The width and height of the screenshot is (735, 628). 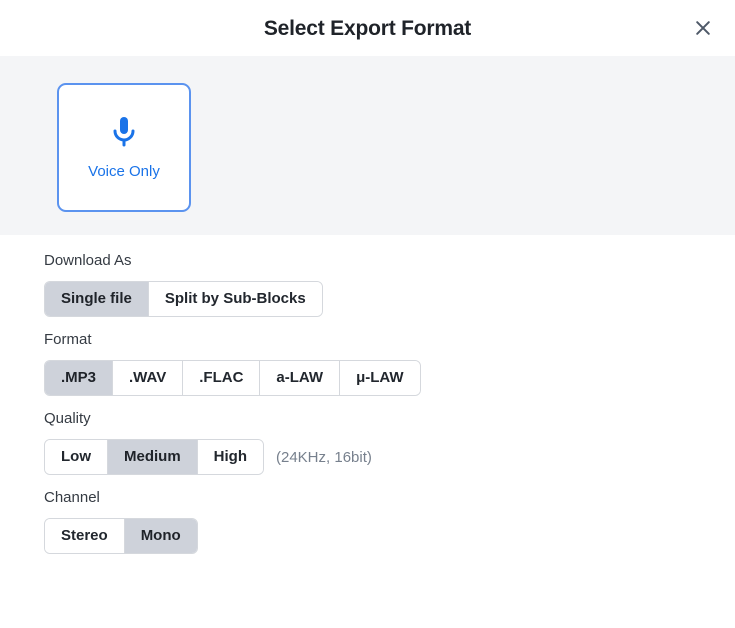 What do you see at coordinates (84, 536) in the screenshot?
I see `segment-channel-stereo: Stereo` at bounding box center [84, 536].